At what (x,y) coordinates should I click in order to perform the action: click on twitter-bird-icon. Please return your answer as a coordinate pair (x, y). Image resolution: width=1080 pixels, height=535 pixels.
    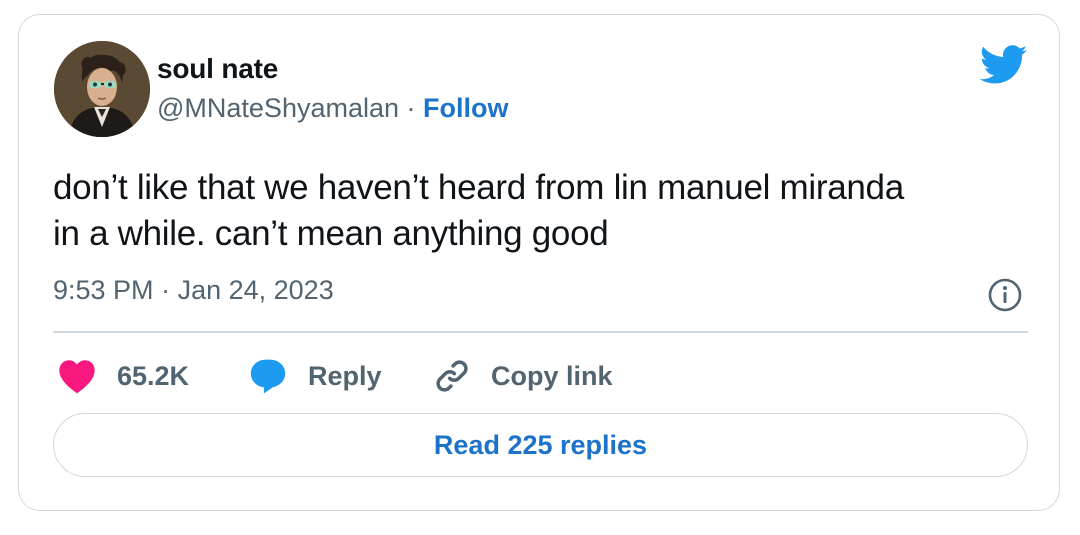
    Looking at the image, I should click on (1003, 65).